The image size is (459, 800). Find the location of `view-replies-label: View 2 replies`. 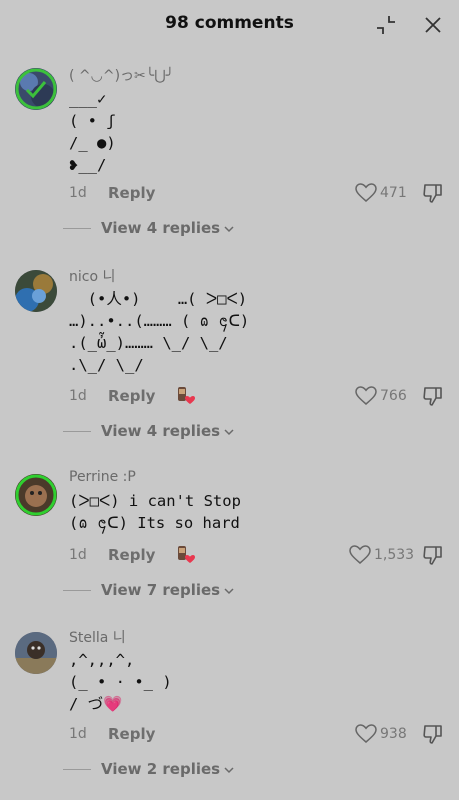

view-replies-label: View 2 replies is located at coordinates (161, 769).